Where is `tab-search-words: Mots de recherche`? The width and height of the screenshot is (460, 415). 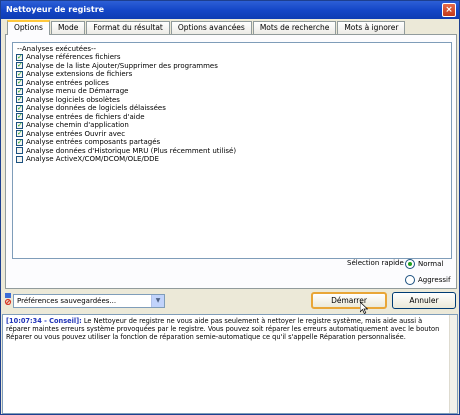 tab-search-words: Mots de recherche is located at coordinates (294, 27).